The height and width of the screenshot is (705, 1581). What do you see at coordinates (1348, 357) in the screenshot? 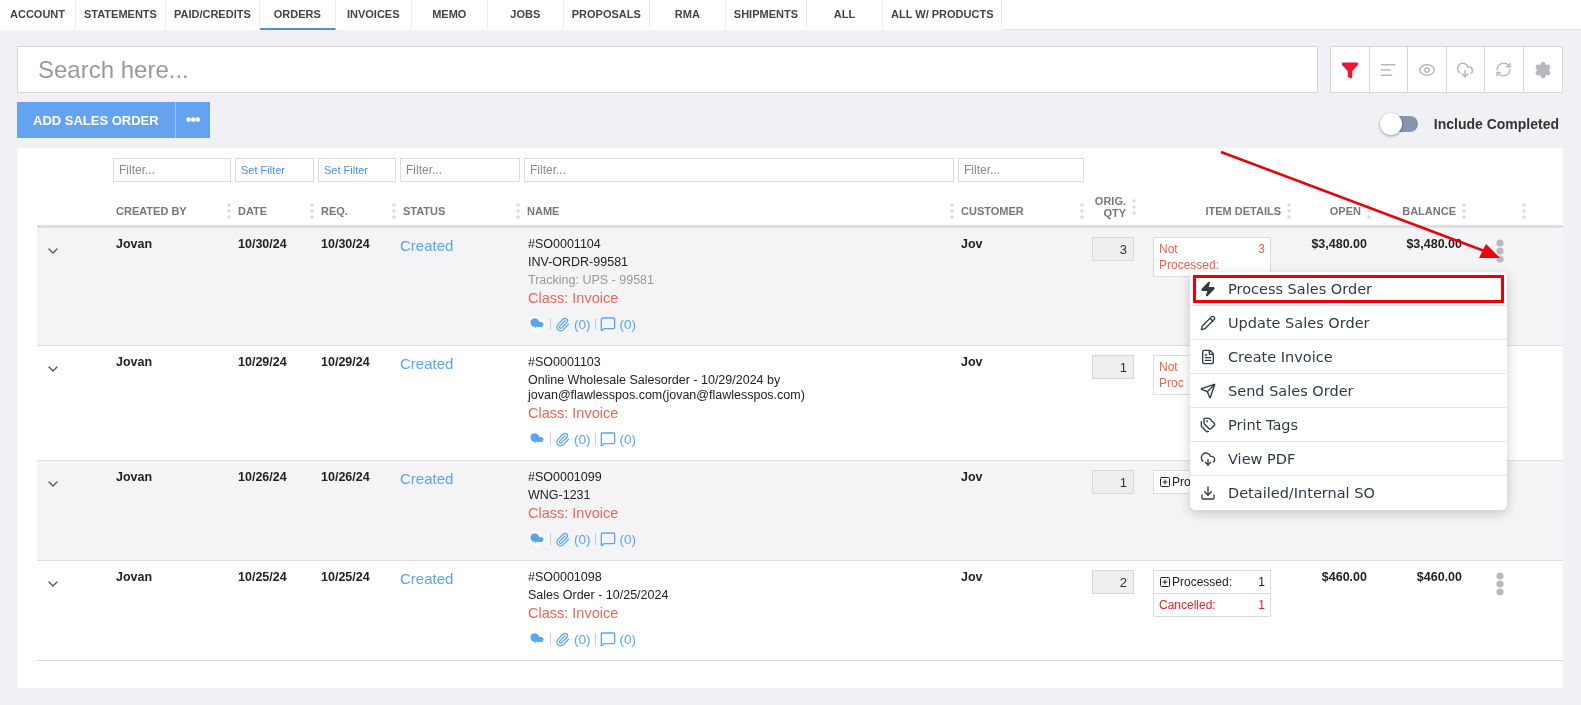
I see `menu-item: Create Invoice` at bounding box center [1348, 357].